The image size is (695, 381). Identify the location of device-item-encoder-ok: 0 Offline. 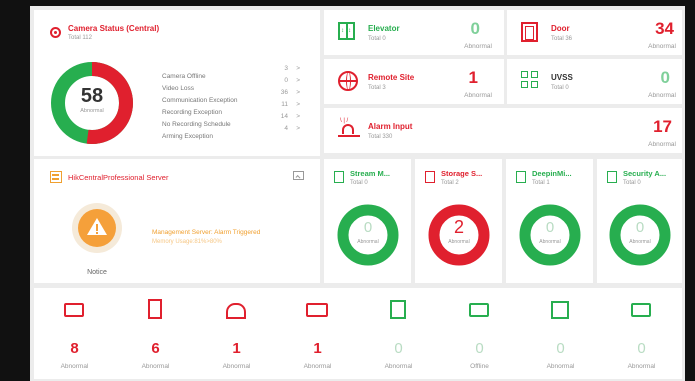
(479, 333).